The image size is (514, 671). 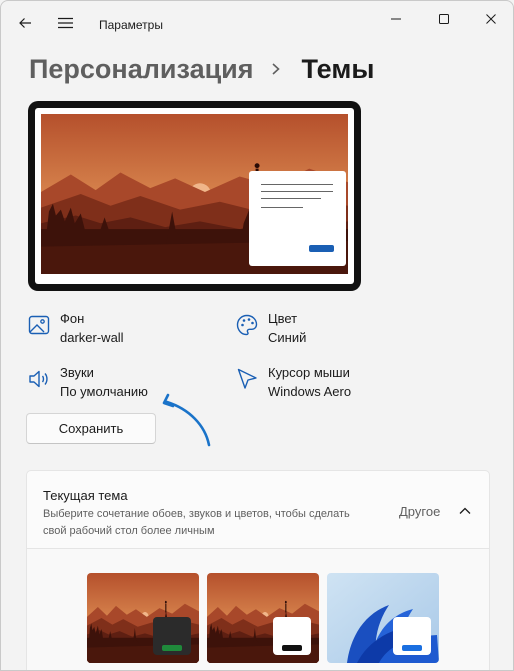 I want to click on color-label: Цвет, so click(x=283, y=318).